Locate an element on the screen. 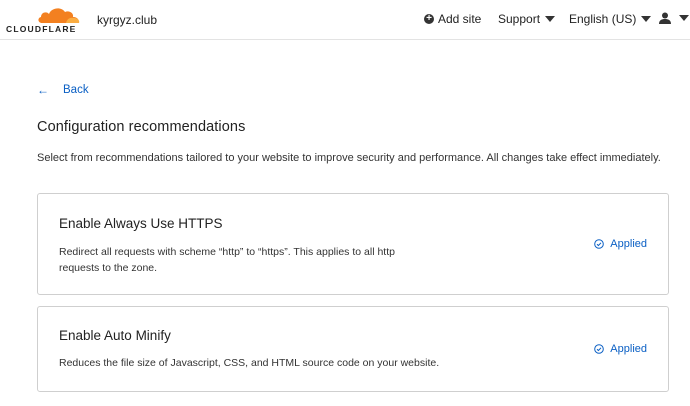 This screenshot has height=406, width=690. current-site-name: kyrgyz.club is located at coordinates (127, 20).